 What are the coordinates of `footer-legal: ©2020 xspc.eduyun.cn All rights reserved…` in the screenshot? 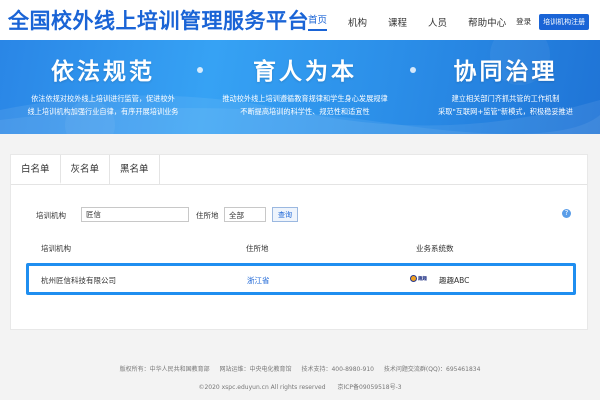 It's located at (300, 386).